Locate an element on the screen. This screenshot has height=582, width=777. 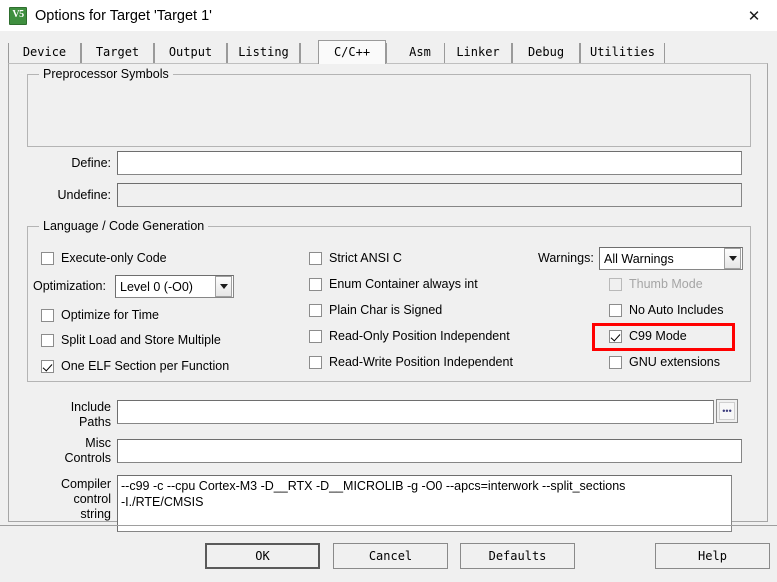
checkbox-optimize-for-time: Optimize for Time is located at coordinates (100, 315).